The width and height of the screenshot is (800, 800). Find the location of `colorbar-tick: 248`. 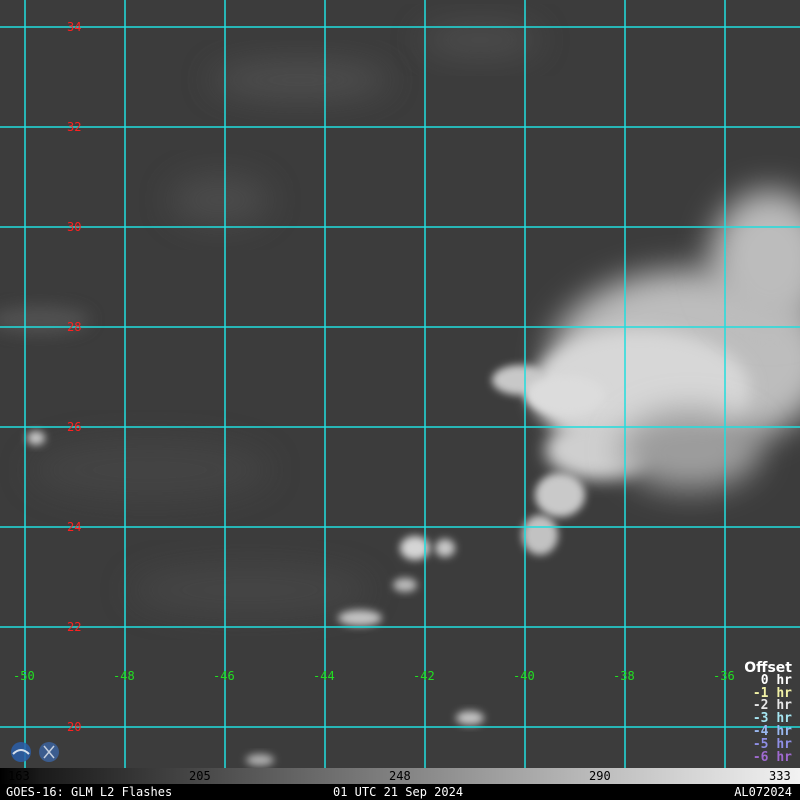

colorbar-tick: 248 is located at coordinates (400, 776).